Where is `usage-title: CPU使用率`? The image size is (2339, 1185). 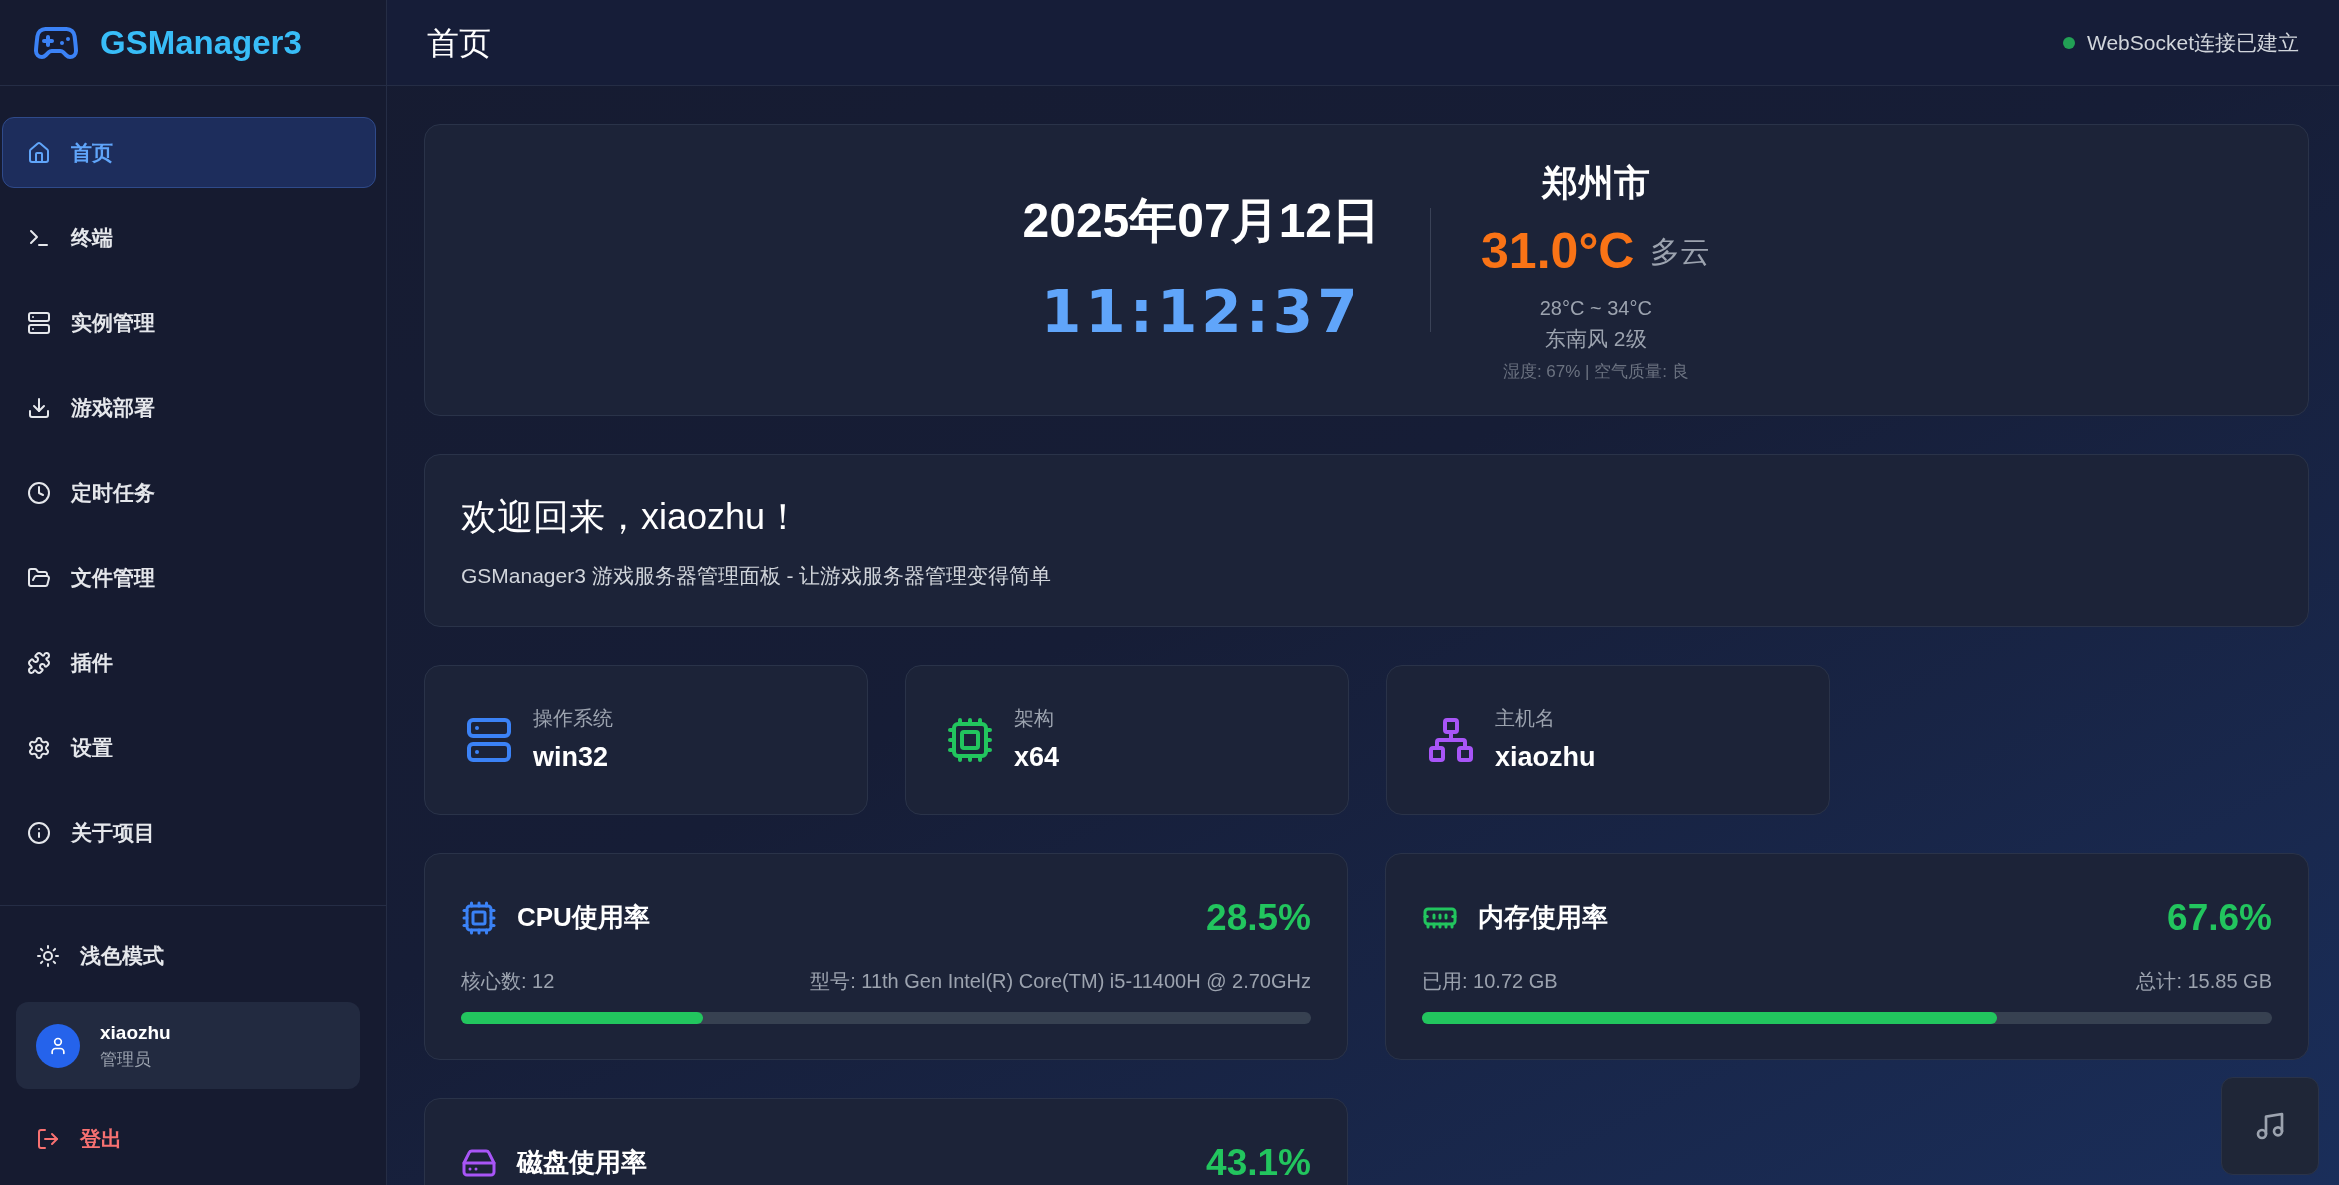 usage-title: CPU使用率 is located at coordinates (583, 918).